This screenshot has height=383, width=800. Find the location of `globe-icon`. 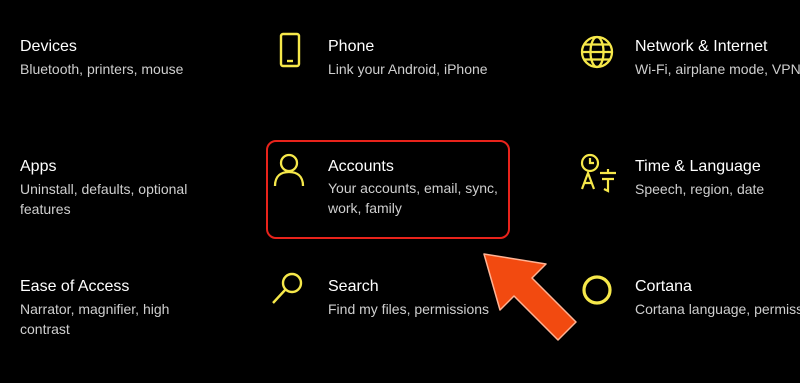

globe-icon is located at coordinates (597, 52).